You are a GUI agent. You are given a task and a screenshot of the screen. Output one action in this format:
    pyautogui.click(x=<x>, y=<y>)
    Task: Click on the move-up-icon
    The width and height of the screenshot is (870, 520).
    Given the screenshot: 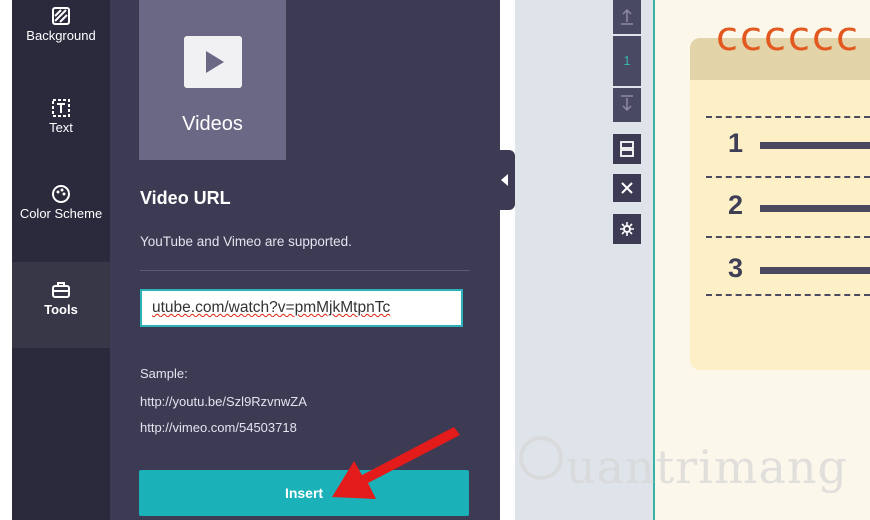 What is the action you would take?
    pyautogui.click(x=627, y=16)
    